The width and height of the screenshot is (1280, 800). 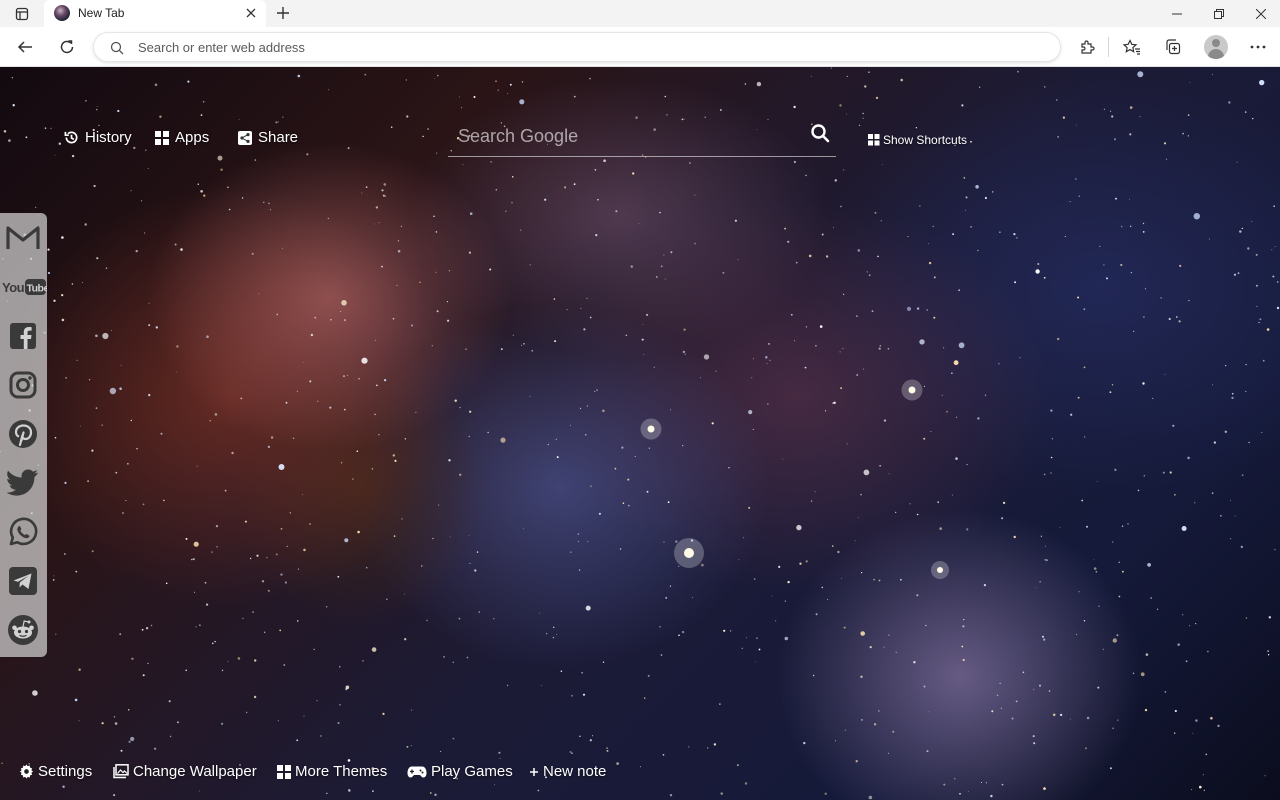 I want to click on settings-link: Settings, so click(x=55, y=771).